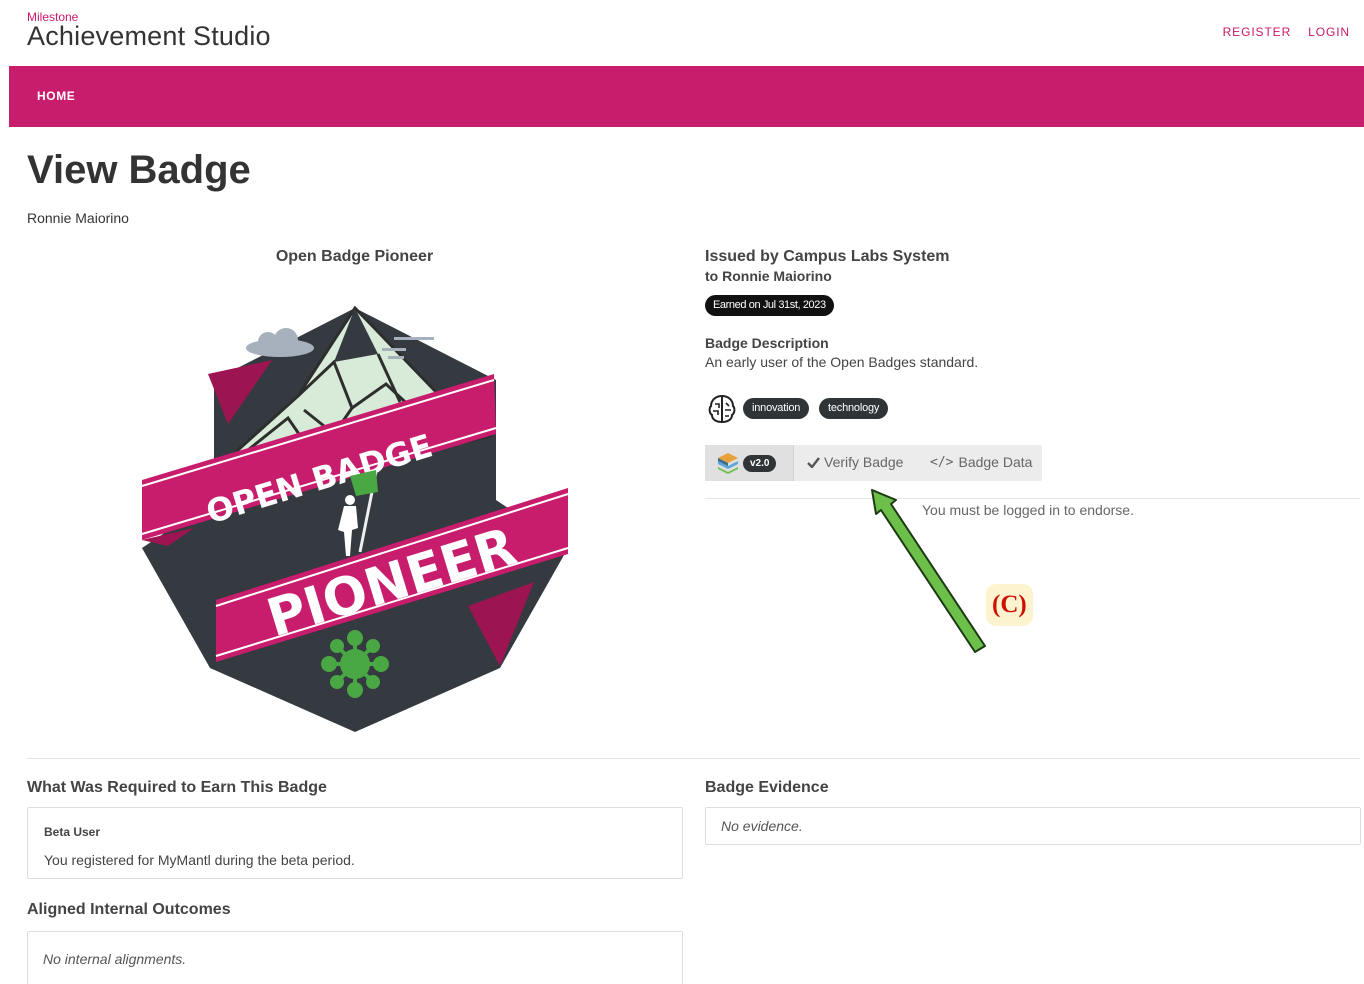  I want to click on brain-icon, so click(722, 409).